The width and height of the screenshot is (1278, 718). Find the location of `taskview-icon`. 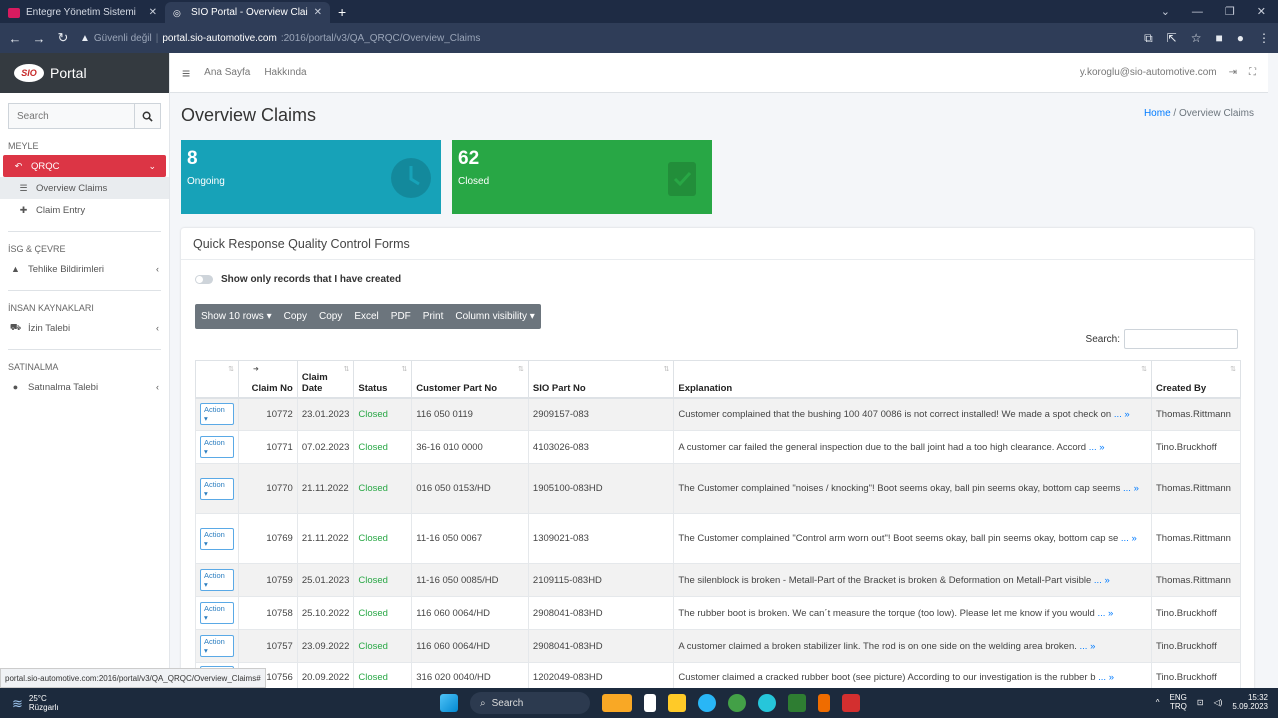

taskview-icon is located at coordinates (650, 703).